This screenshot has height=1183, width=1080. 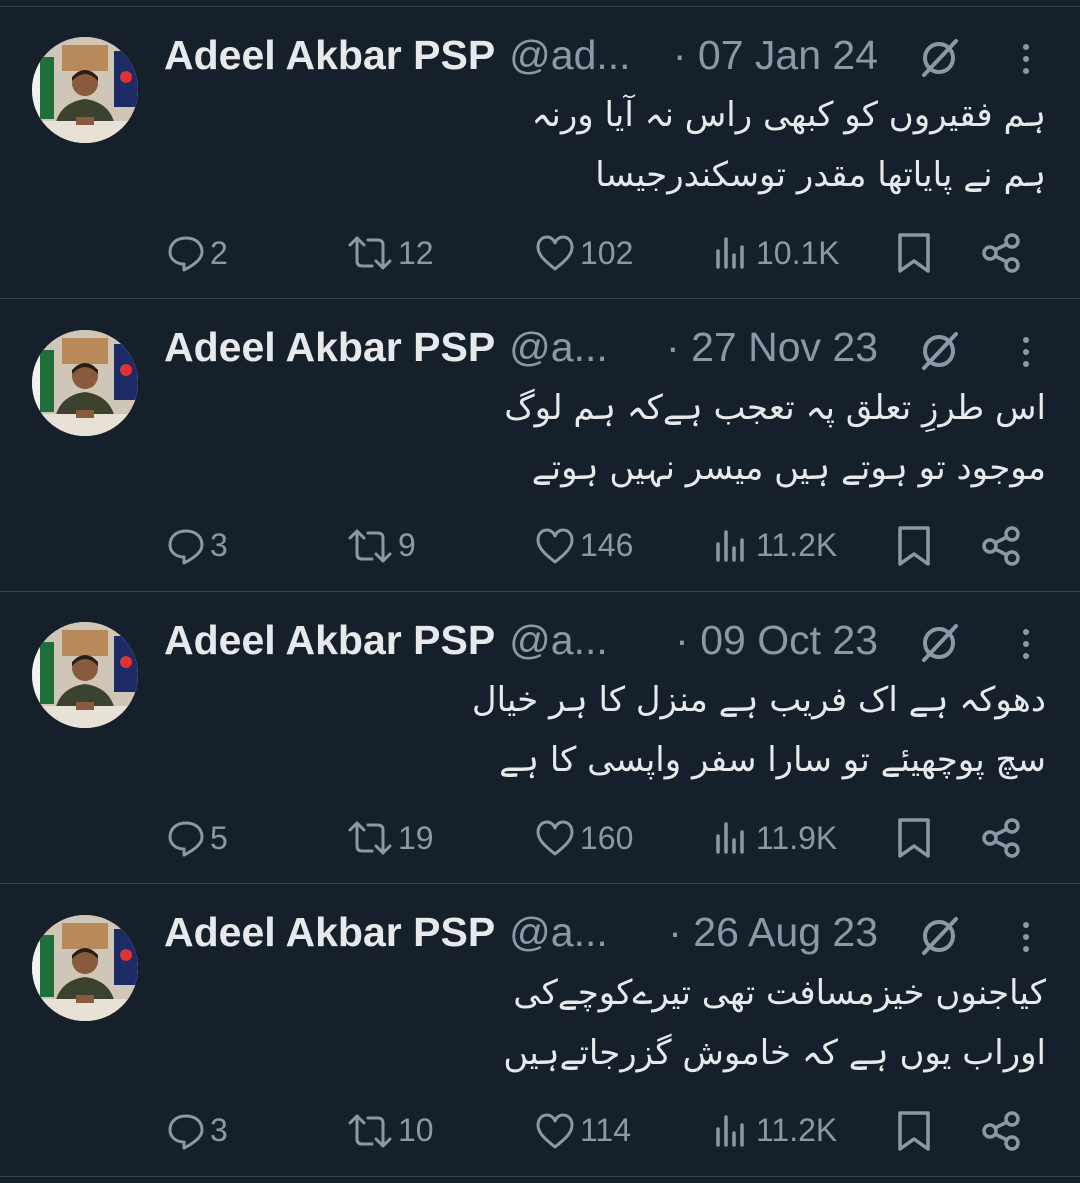 What do you see at coordinates (775, 55) in the screenshot?
I see `tweet-date: · 07 Jan 24` at bounding box center [775, 55].